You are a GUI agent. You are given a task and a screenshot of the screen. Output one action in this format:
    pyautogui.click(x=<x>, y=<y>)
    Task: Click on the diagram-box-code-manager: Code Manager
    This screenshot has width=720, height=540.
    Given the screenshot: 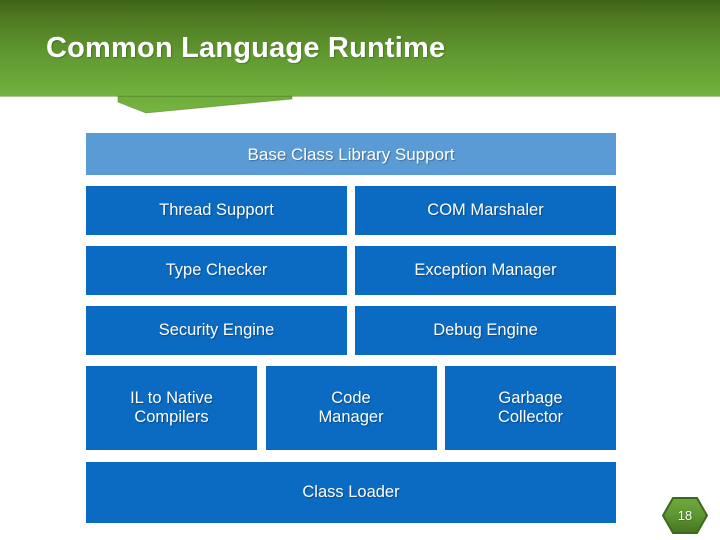 What is the action you would take?
    pyautogui.click(x=351, y=408)
    